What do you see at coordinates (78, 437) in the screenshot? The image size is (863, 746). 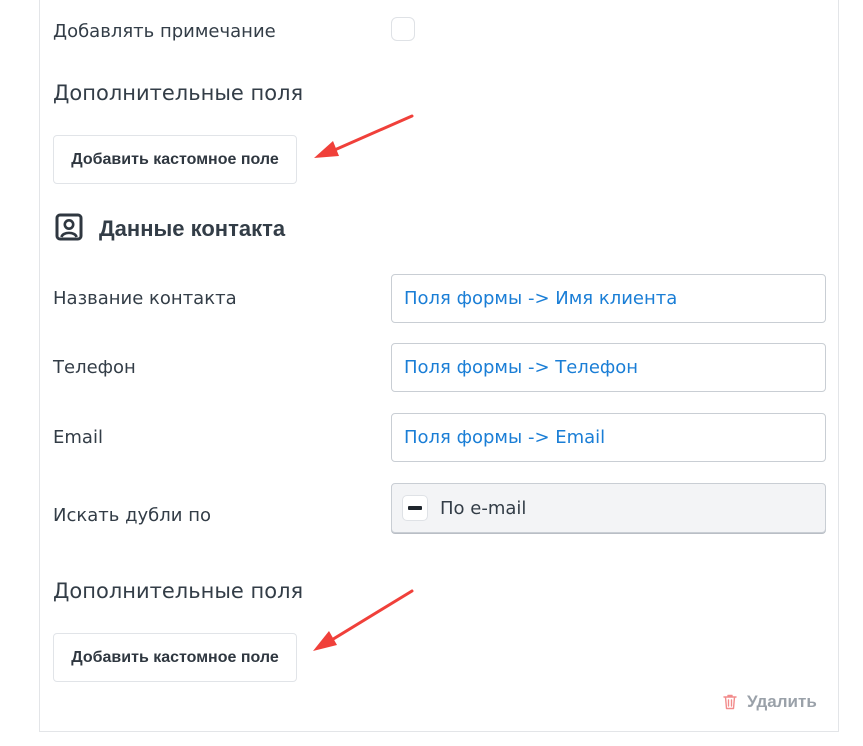 I see `email-label: Email` at bounding box center [78, 437].